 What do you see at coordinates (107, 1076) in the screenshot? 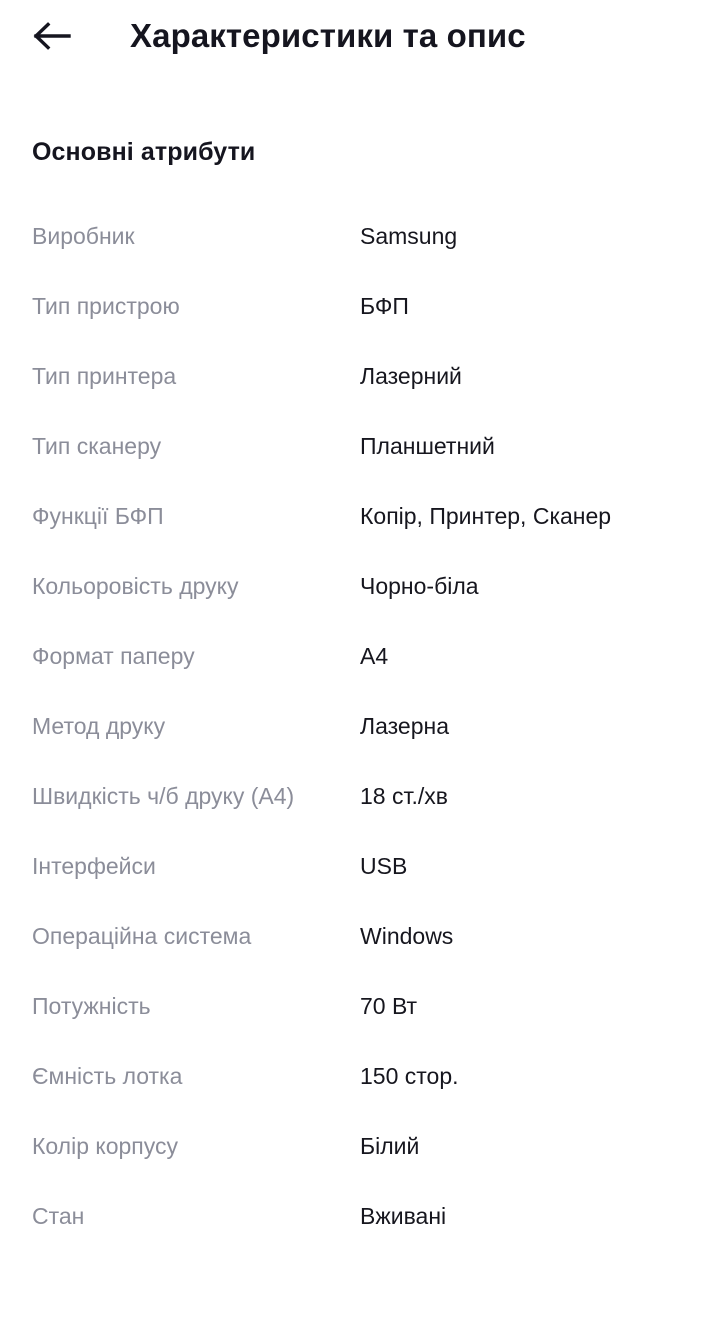
I see `attribute-label: Ємність лотка` at bounding box center [107, 1076].